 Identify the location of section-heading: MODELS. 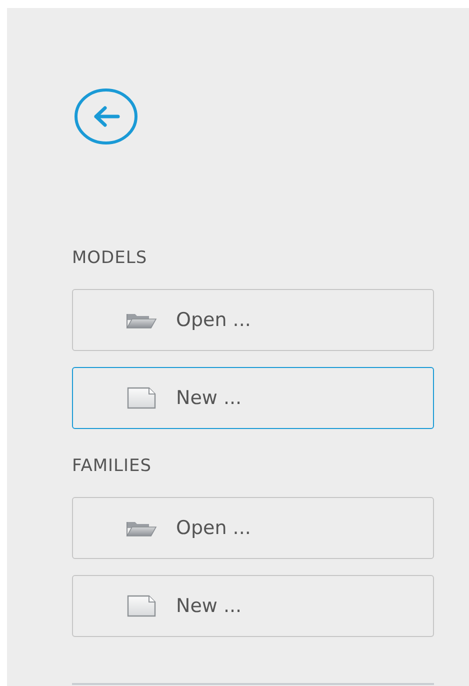
(110, 258).